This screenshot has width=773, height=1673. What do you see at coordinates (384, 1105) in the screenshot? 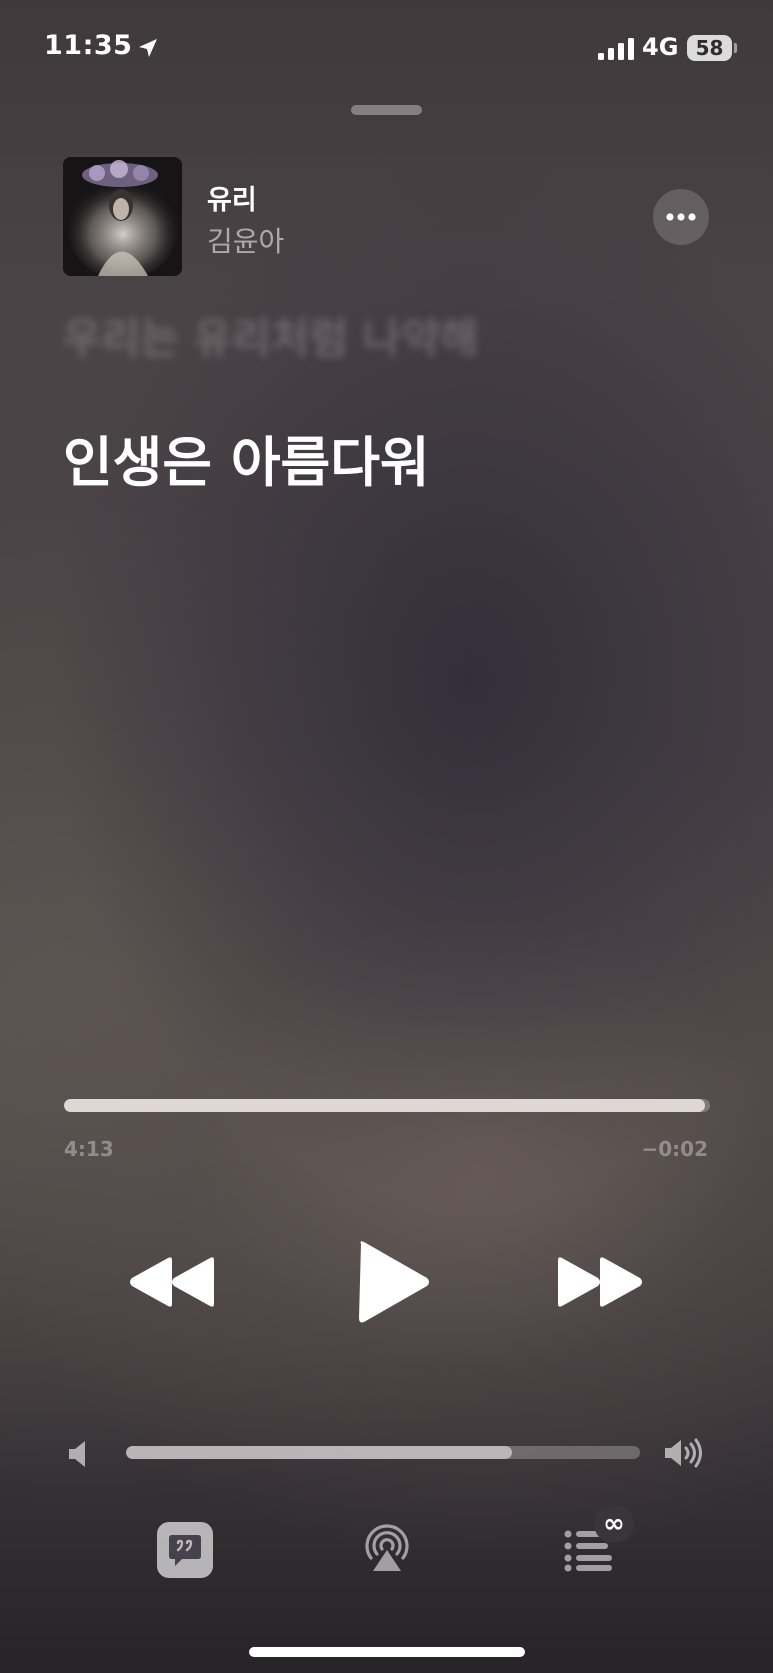
I see `playback-progress-fill` at bounding box center [384, 1105].